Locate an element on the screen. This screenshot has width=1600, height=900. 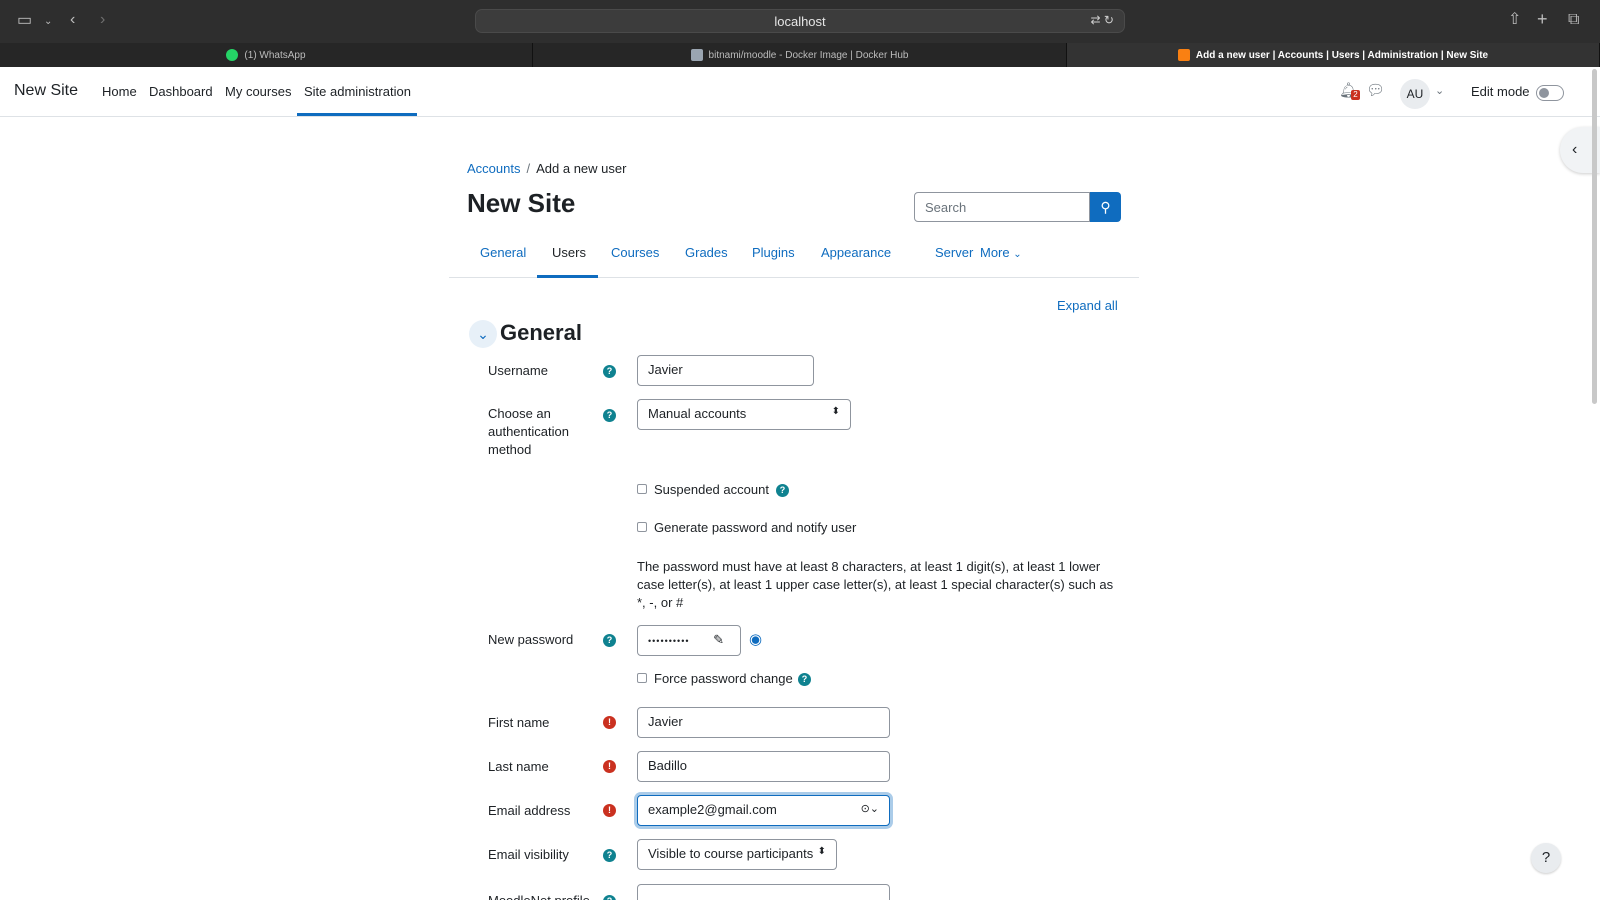
site-brand: New Site is located at coordinates (46, 91).